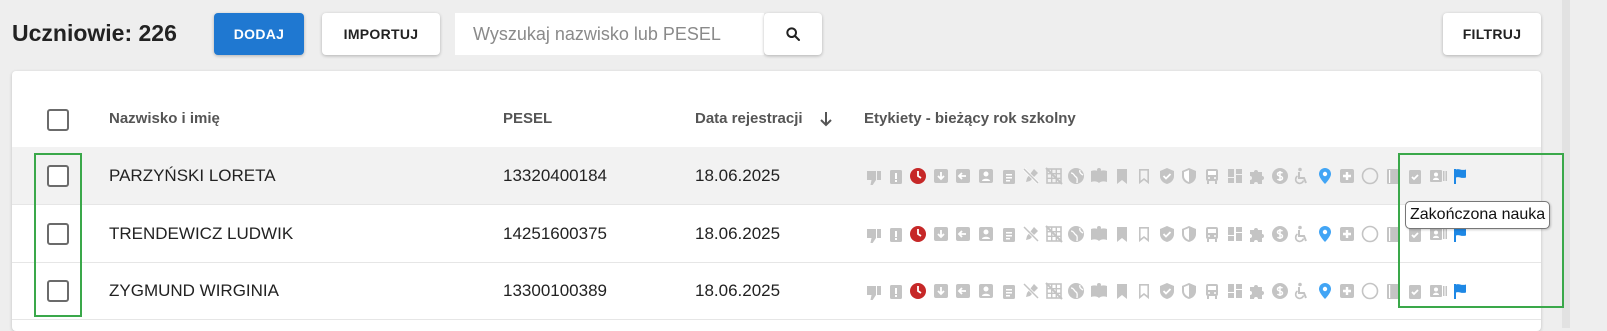 Image resolution: width=1607 pixels, height=331 pixels. I want to click on student-pesel: 14251600375, so click(555, 233).